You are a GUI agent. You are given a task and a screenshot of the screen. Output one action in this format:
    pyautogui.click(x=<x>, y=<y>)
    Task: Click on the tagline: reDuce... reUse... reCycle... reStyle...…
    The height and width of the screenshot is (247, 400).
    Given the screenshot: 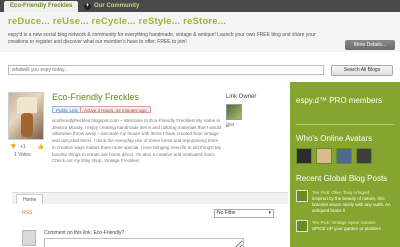 What is the action you would take?
    pyautogui.click(x=117, y=21)
    